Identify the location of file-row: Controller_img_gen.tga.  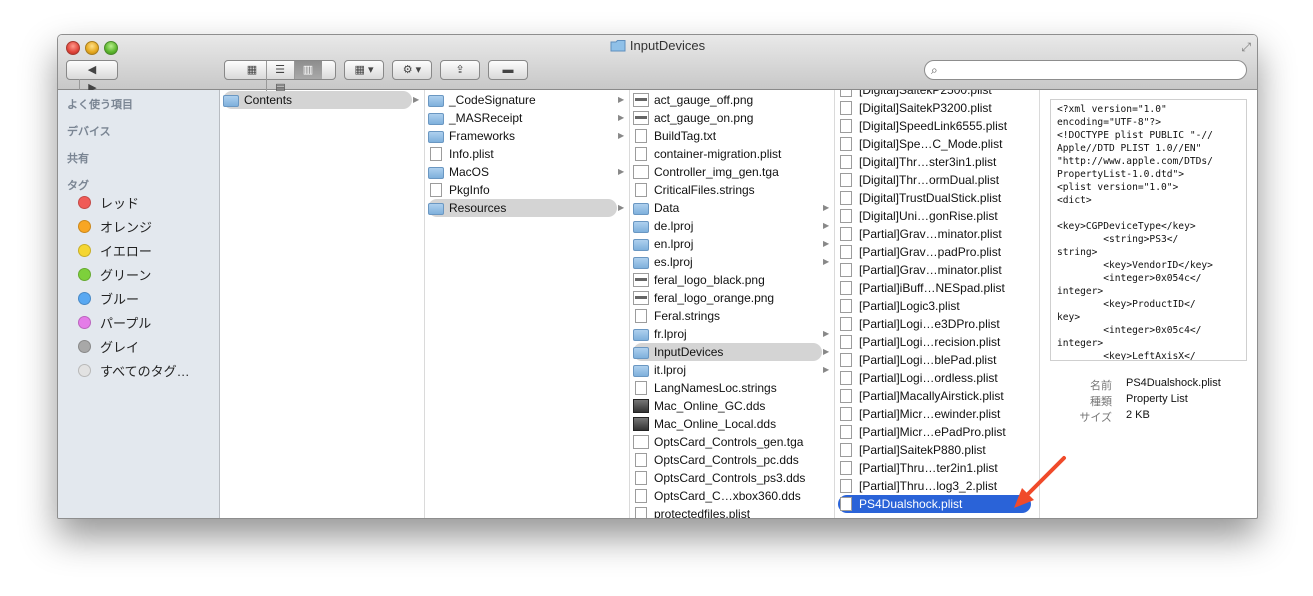
(726, 172).